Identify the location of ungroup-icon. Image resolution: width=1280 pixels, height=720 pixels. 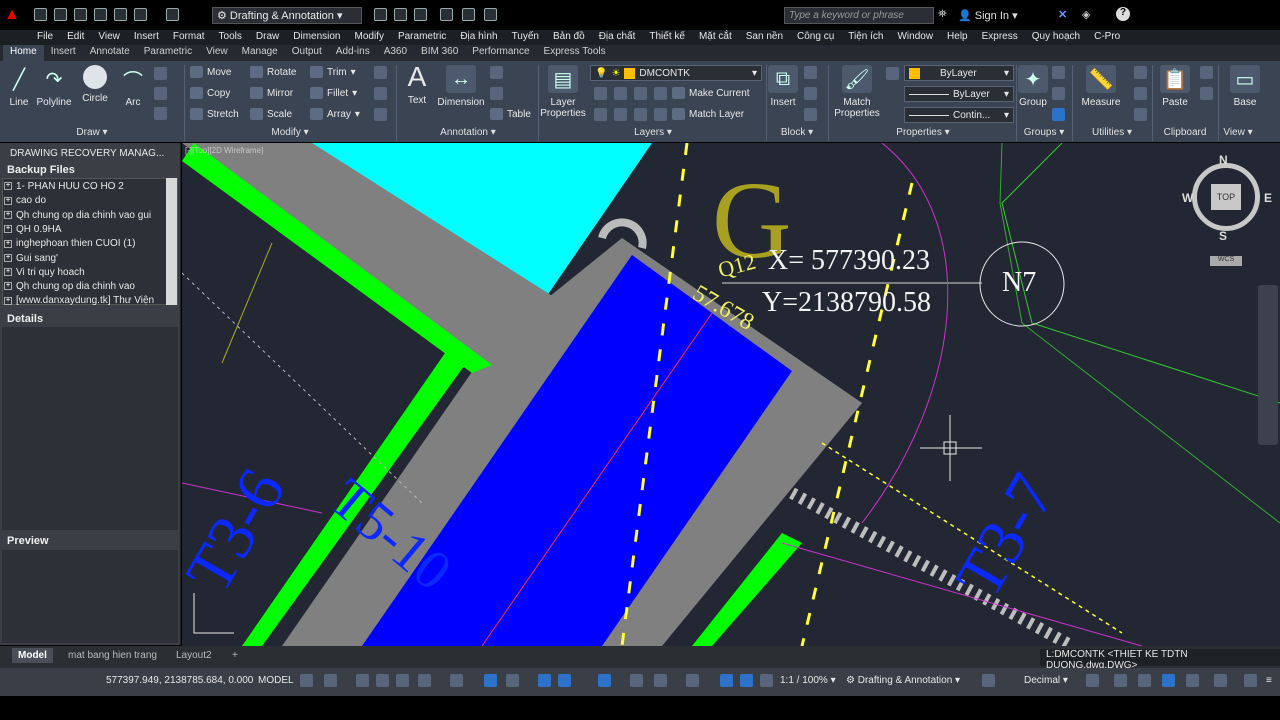
(1058, 72).